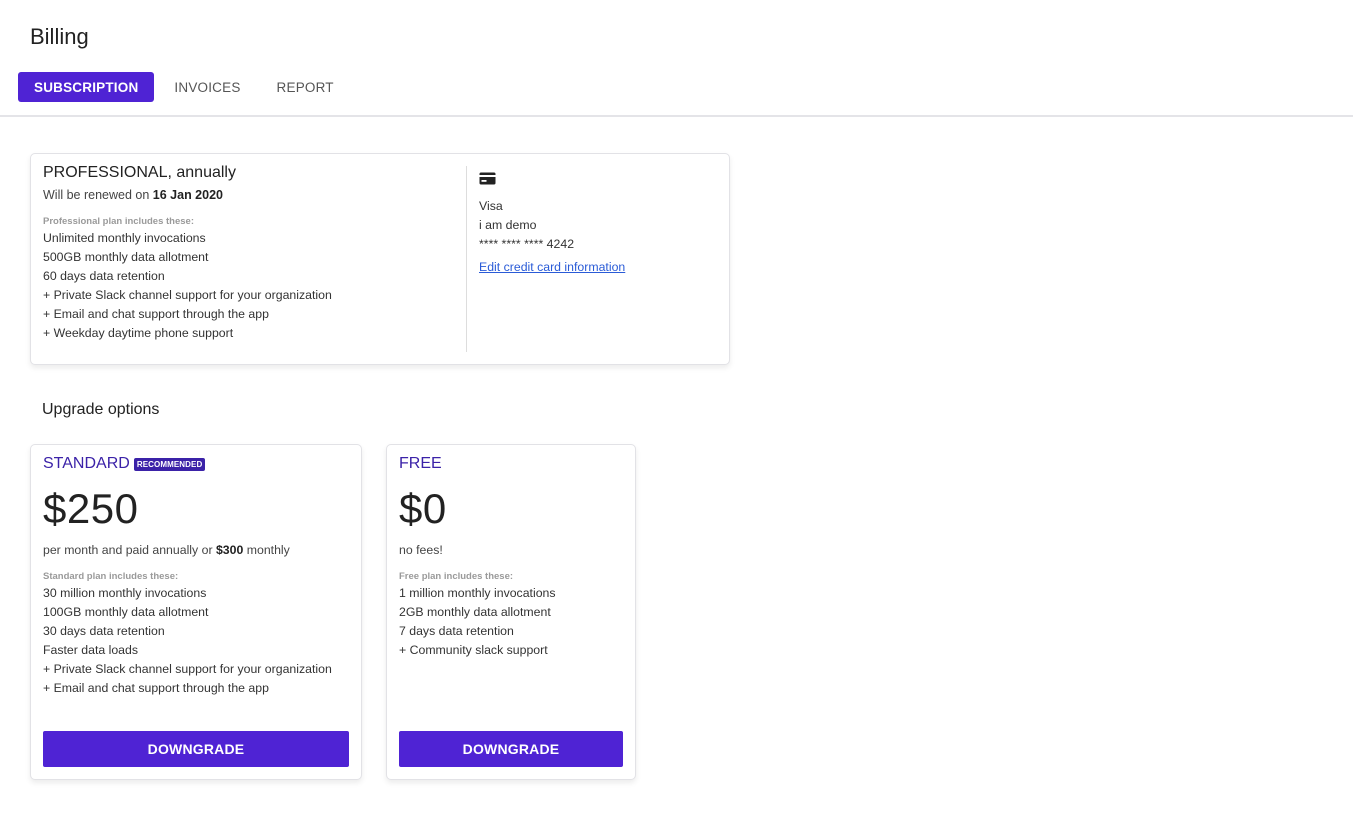 The width and height of the screenshot is (1353, 826). I want to click on plan-price: $250, so click(91, 508).